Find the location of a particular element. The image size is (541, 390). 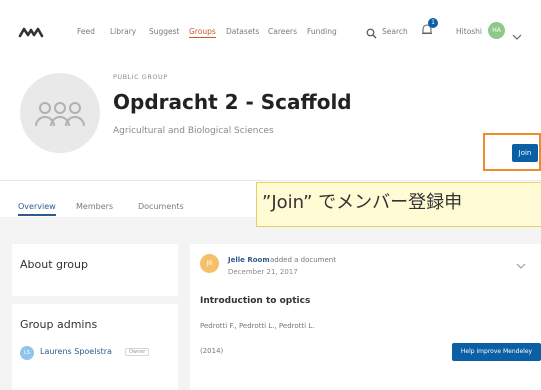

nav-groups: Groups is located at coordinates (202, 32).